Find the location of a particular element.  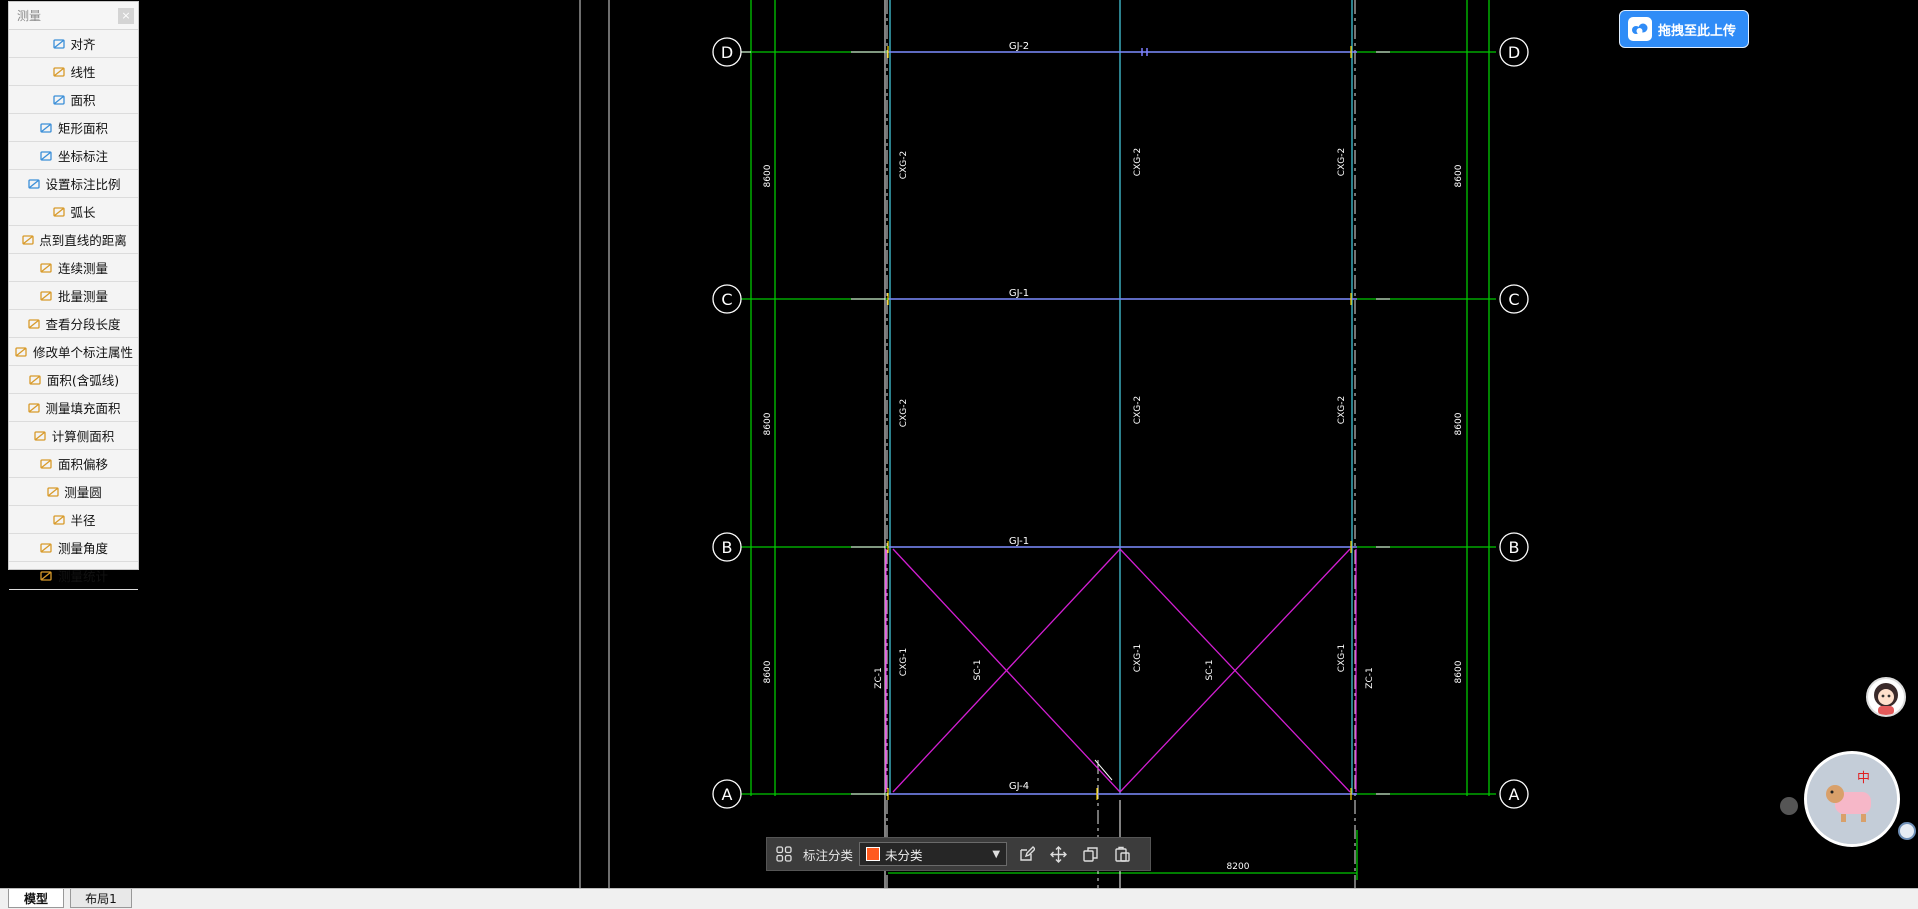

edit-icon is located at coordinates (1026, 854).